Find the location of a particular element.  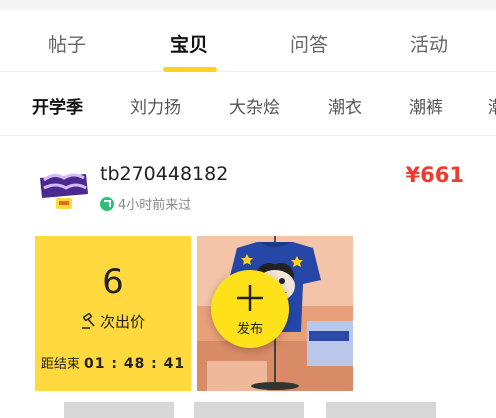

last-seen: 4小时前来过 is located at coordinates (145, 203).